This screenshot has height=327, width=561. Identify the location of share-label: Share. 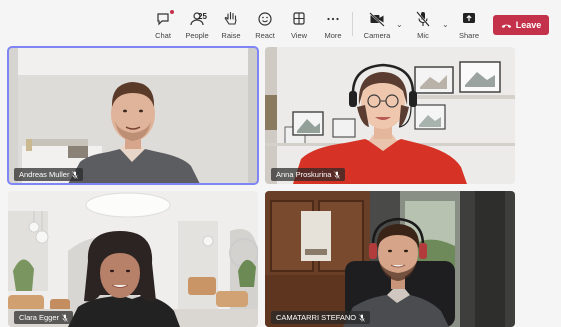
(468, 35).